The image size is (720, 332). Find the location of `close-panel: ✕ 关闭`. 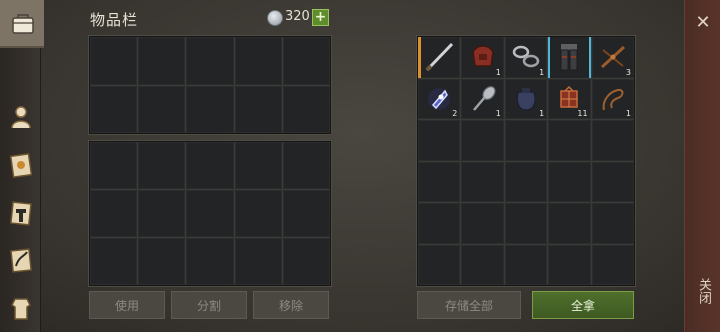

close-panel: ✕ 关闭 is located at coordinates (702, 166).